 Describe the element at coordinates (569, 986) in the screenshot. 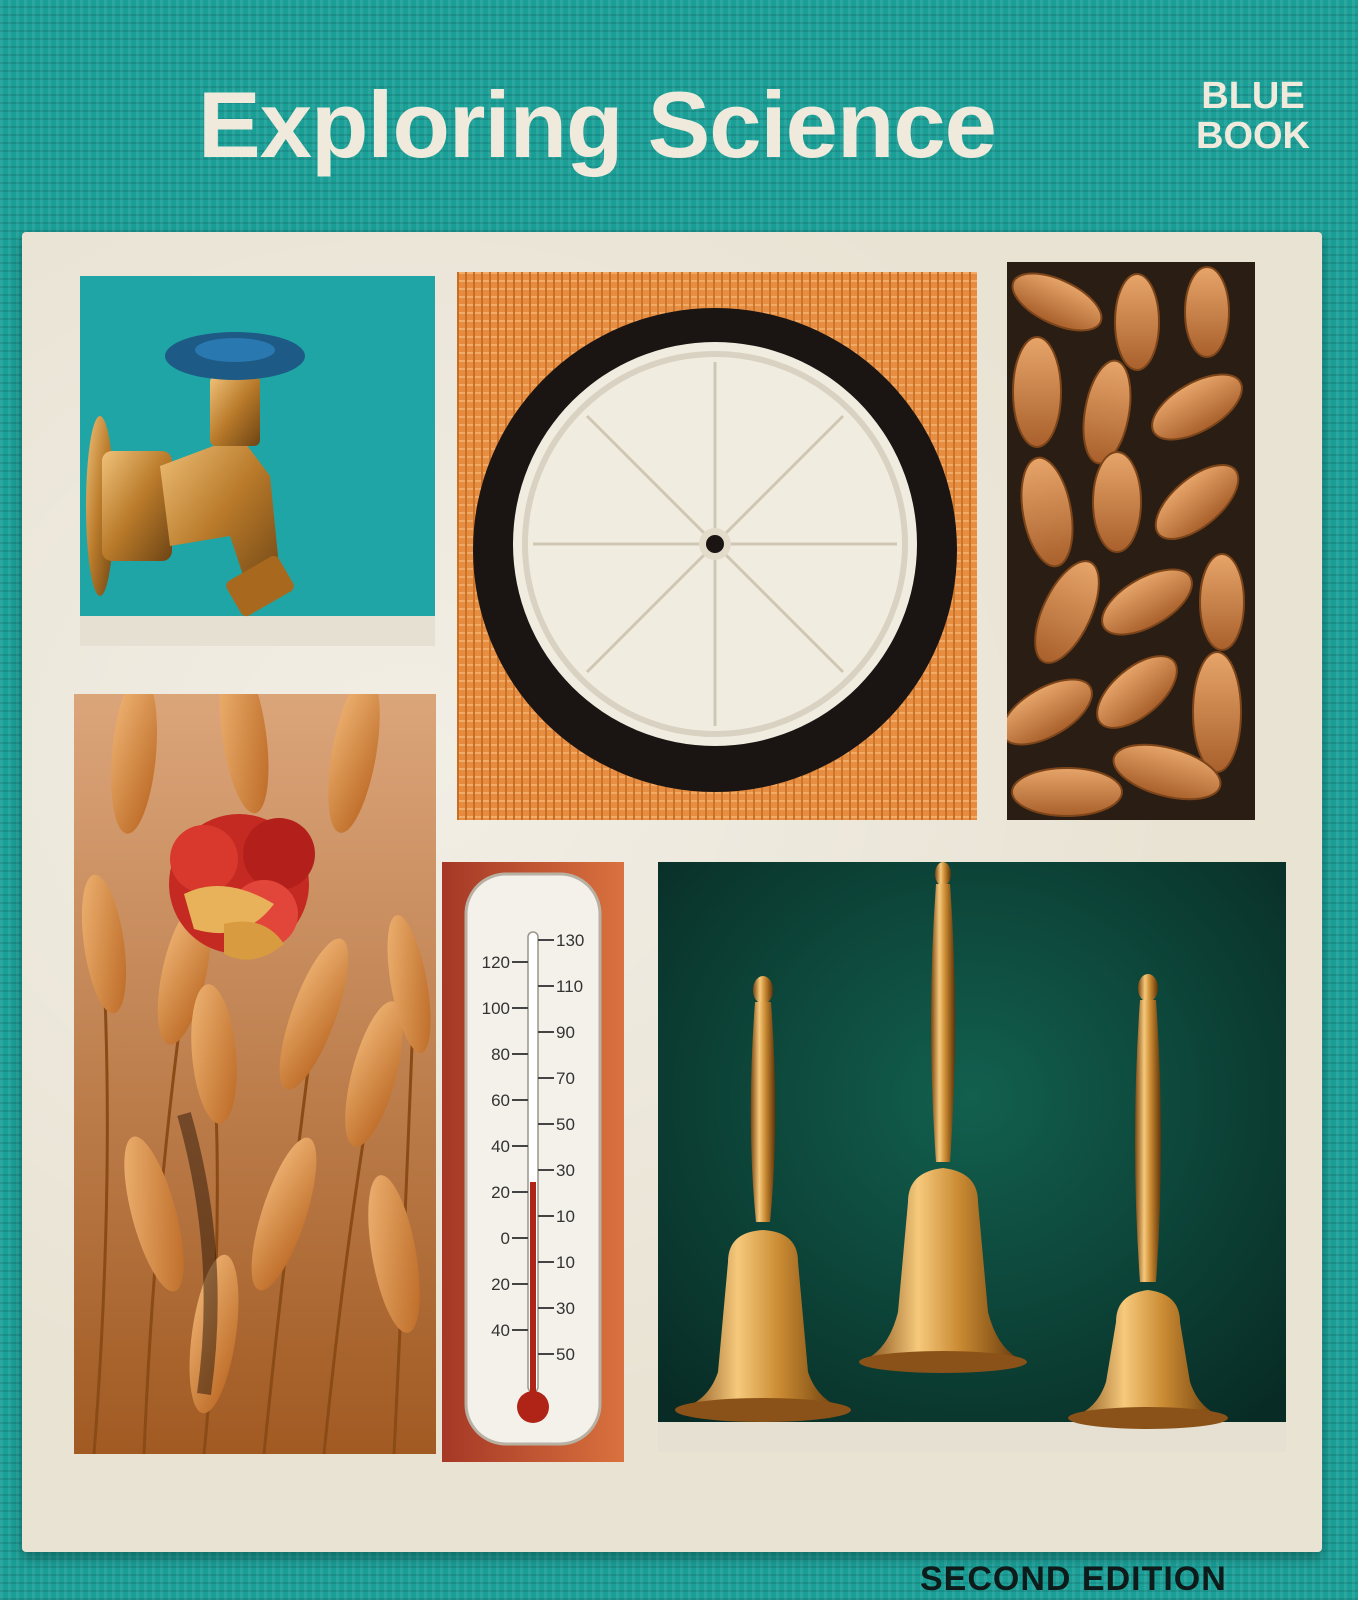

I see `temp-right-label: 110` at that location.